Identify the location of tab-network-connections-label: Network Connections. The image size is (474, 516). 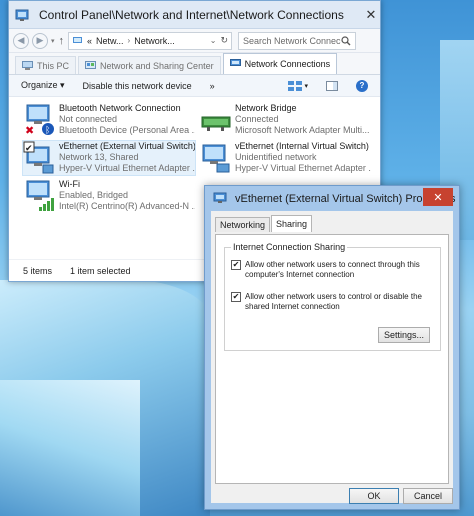
(287, 64).